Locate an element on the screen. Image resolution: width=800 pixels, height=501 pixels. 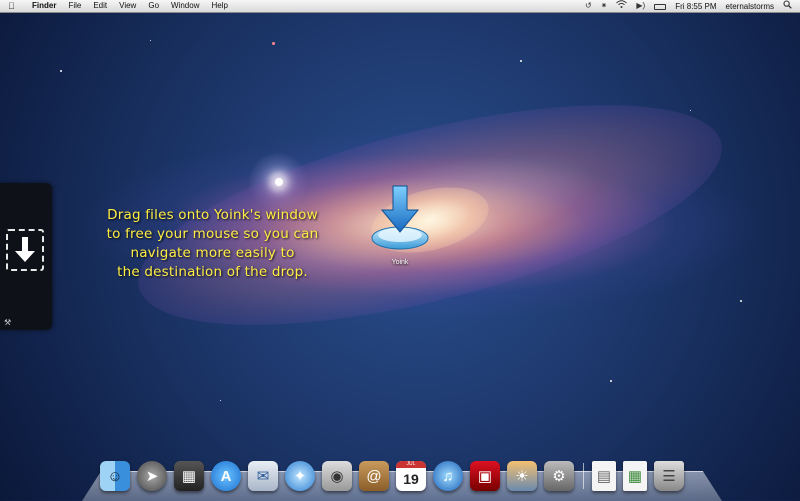
bluetooth-icon: ⁕ is located at coordinates (604, 6).